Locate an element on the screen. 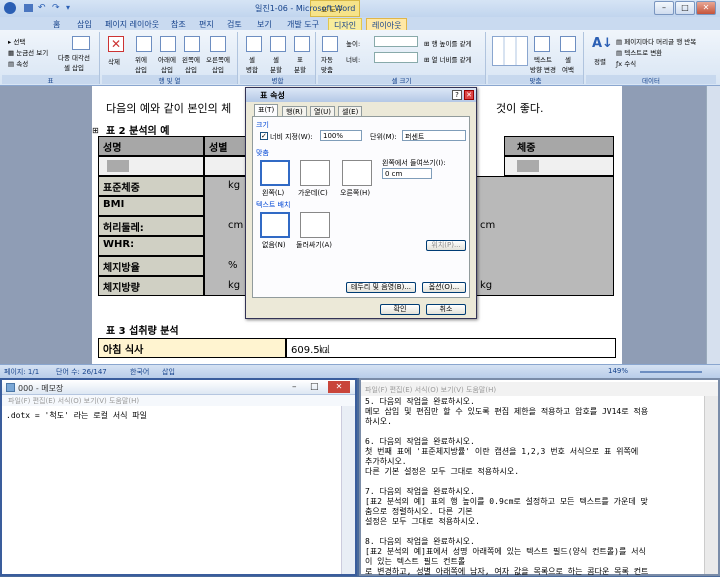  table-move-handle-icon: ⊞ is located at coordinates (95, 130).